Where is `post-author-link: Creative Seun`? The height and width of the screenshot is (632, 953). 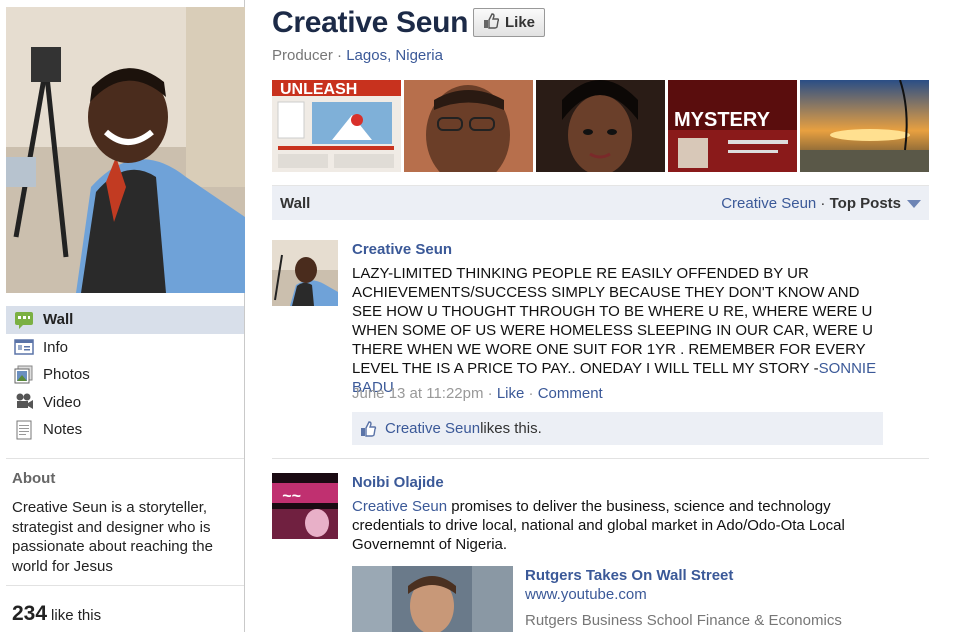 post-author-link: Creative Seun is located at coordinates (402, 249).